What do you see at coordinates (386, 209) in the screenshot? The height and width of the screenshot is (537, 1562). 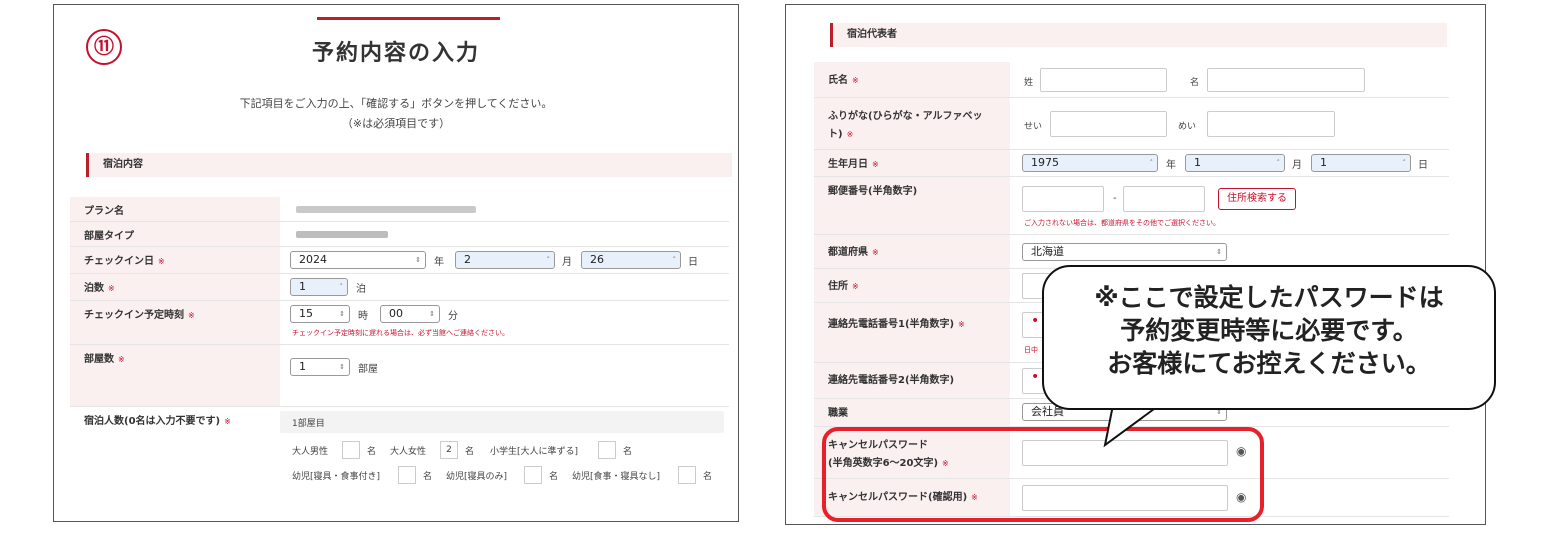 I see `plan-name-redacted` at bounding box center [386, 209].